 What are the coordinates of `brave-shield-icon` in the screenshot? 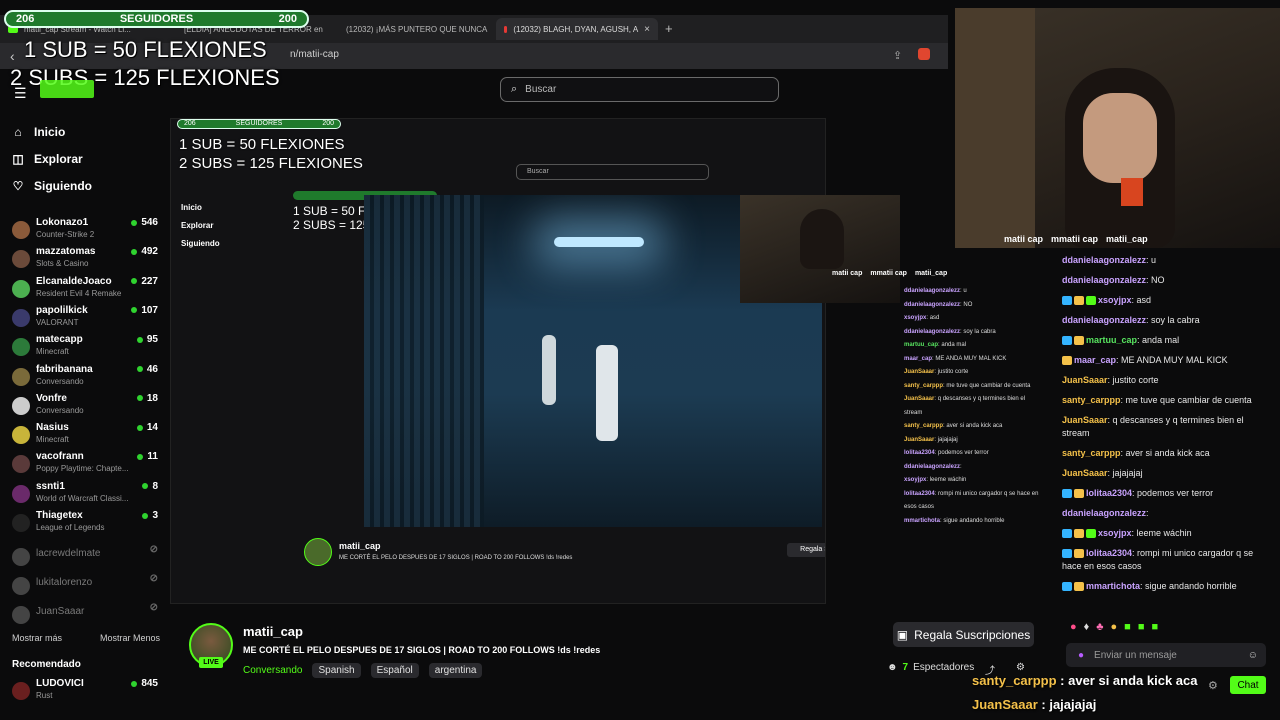 It's located at (924, 54).